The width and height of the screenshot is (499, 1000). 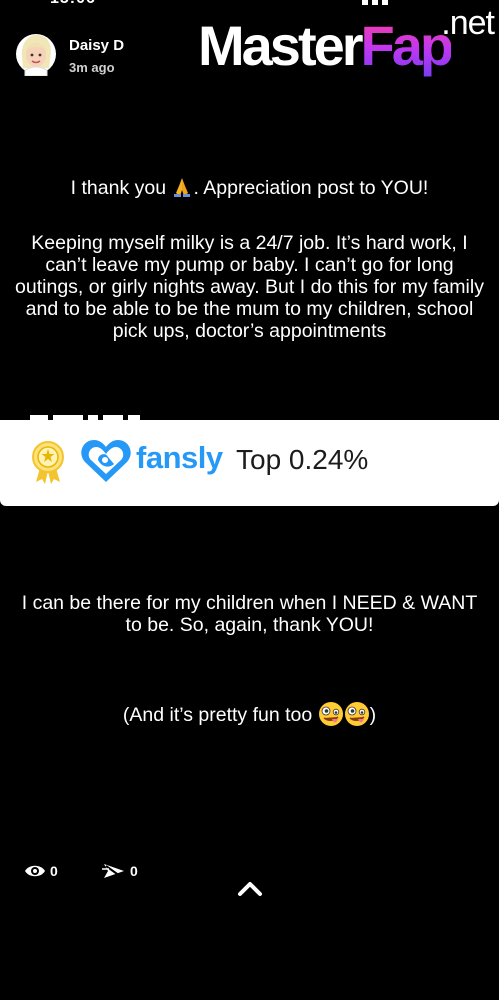 What do you see at coordinates (73, 4) in the screenshot?
I see `status-time: 15:06` at bounding box center [73, 4].